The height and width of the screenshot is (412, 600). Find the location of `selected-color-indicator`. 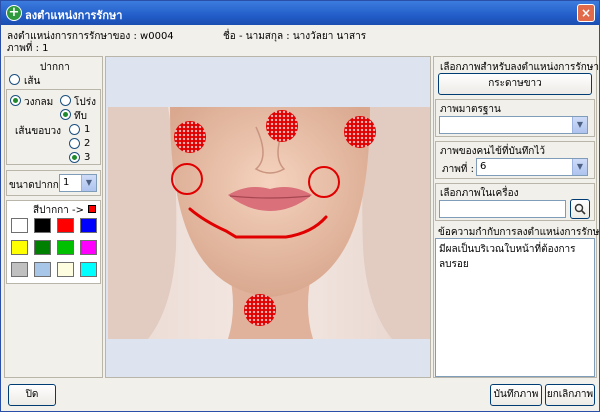

selected-color-indicator is located at coordinates (92, 209).